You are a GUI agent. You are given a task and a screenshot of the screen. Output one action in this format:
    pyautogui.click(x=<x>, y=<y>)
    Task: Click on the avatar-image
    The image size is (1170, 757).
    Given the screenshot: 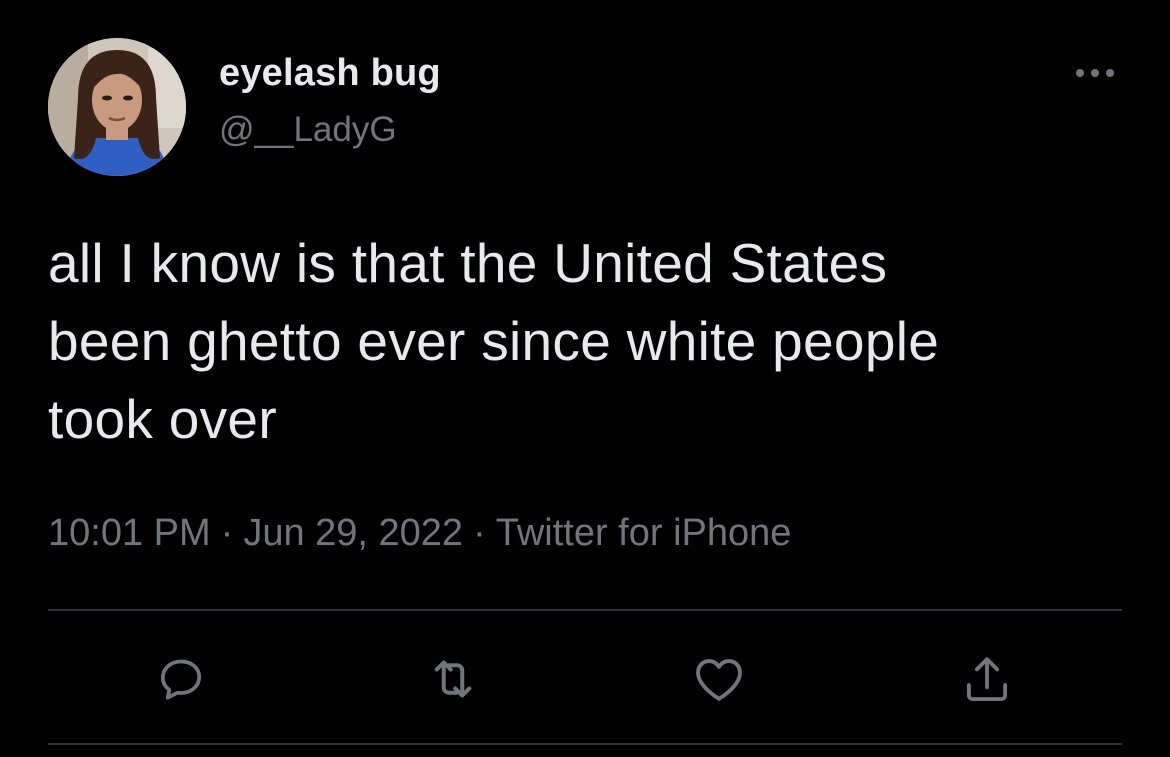 What is the action you would take?
    pyautogui.click(x=117, y=107)
    